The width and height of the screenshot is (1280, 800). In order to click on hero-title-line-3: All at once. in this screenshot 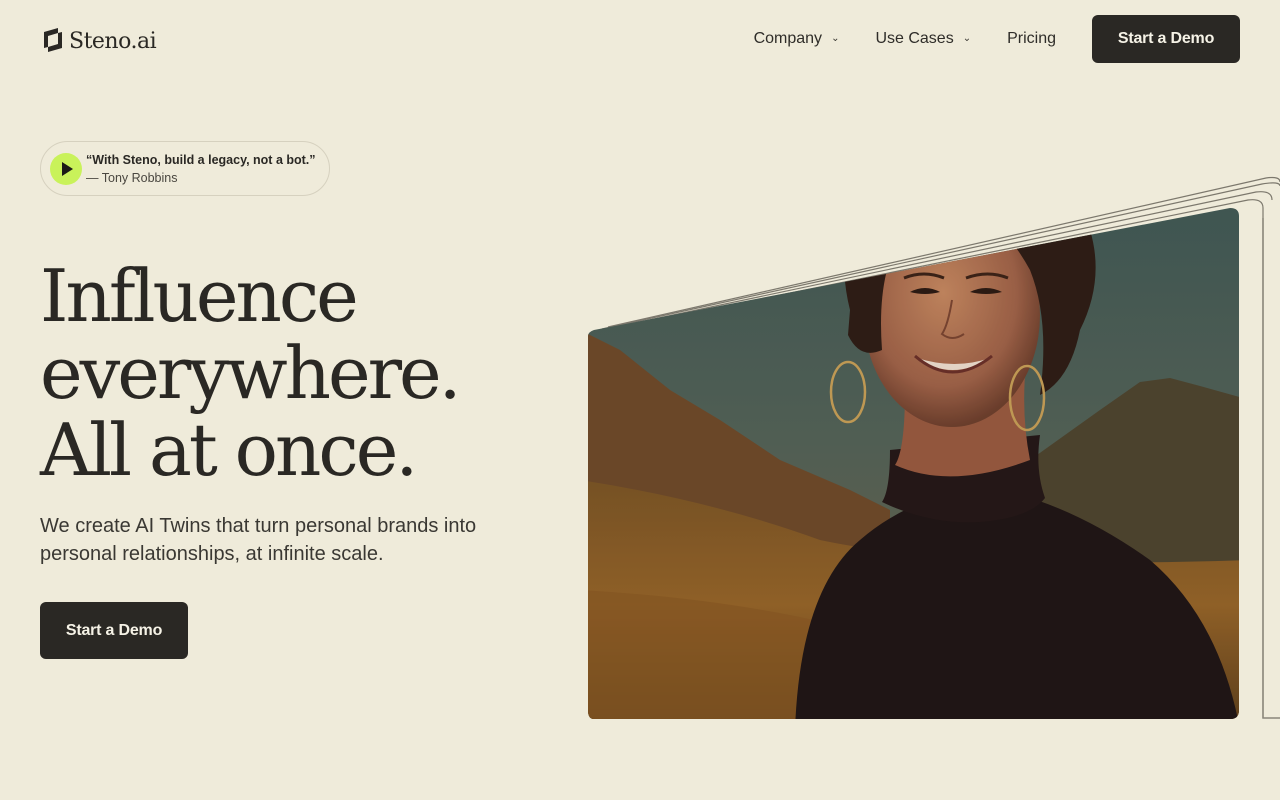, I will do `click(229, 450)`.